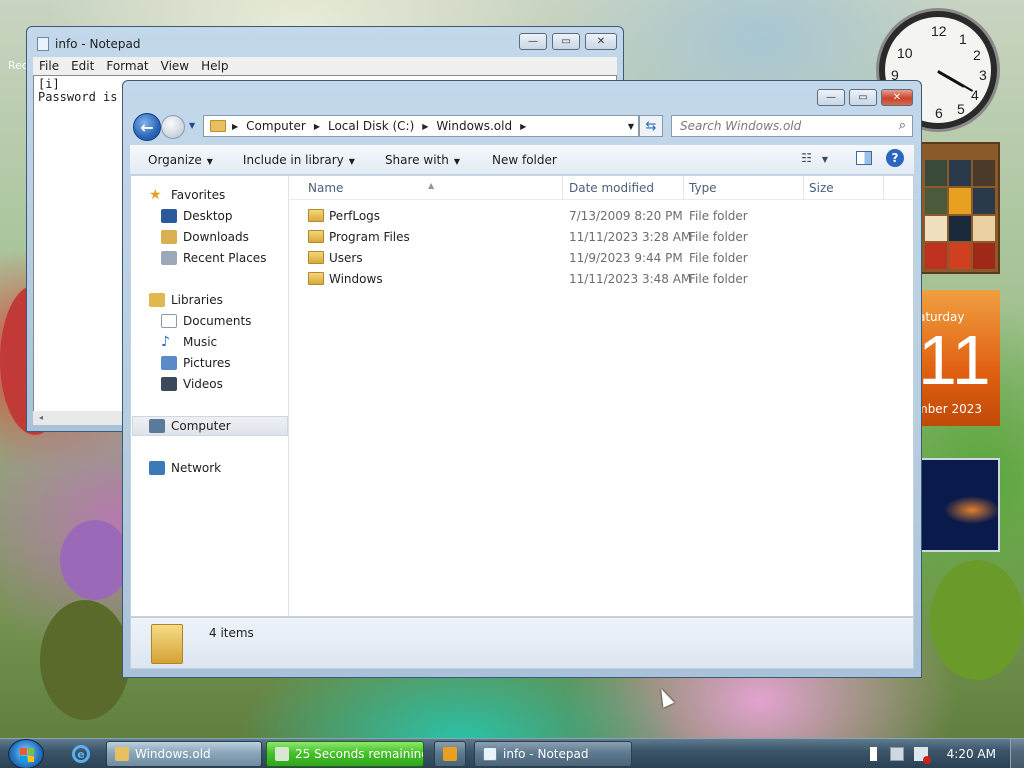 This screenshot has width=1024, height=768. I want to click on taskbar-windows-old: Windows.old, so click(184, 754).